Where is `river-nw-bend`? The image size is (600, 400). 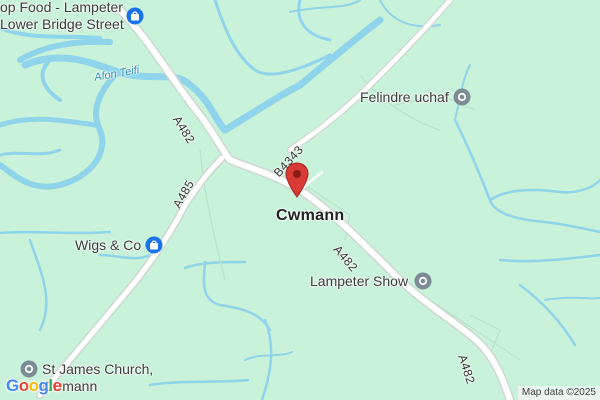 river-nw-bend is located at coordinates (51, 80).